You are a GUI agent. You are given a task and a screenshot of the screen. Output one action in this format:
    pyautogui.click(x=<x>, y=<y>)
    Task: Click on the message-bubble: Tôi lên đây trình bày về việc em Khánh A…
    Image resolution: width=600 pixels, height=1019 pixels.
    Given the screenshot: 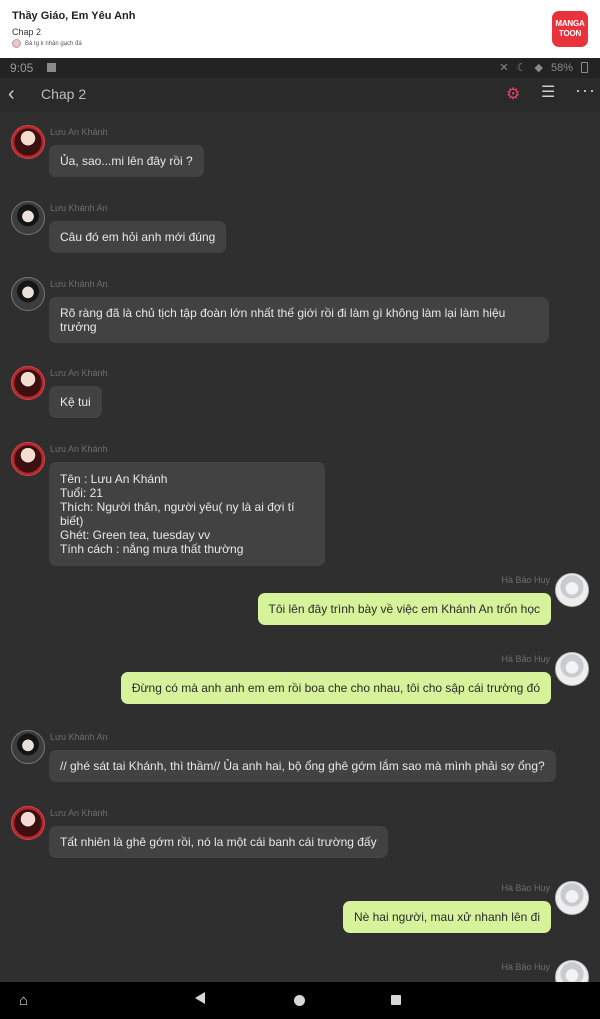 What is the action you would take?
    pyautogui.click(x=404, y=609)
    